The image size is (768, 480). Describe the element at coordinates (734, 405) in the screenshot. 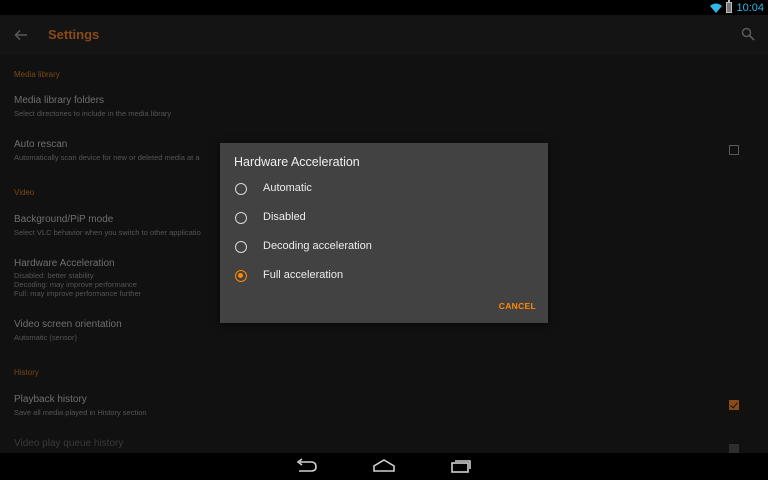

I see `playback-history-checkbox` at that location.